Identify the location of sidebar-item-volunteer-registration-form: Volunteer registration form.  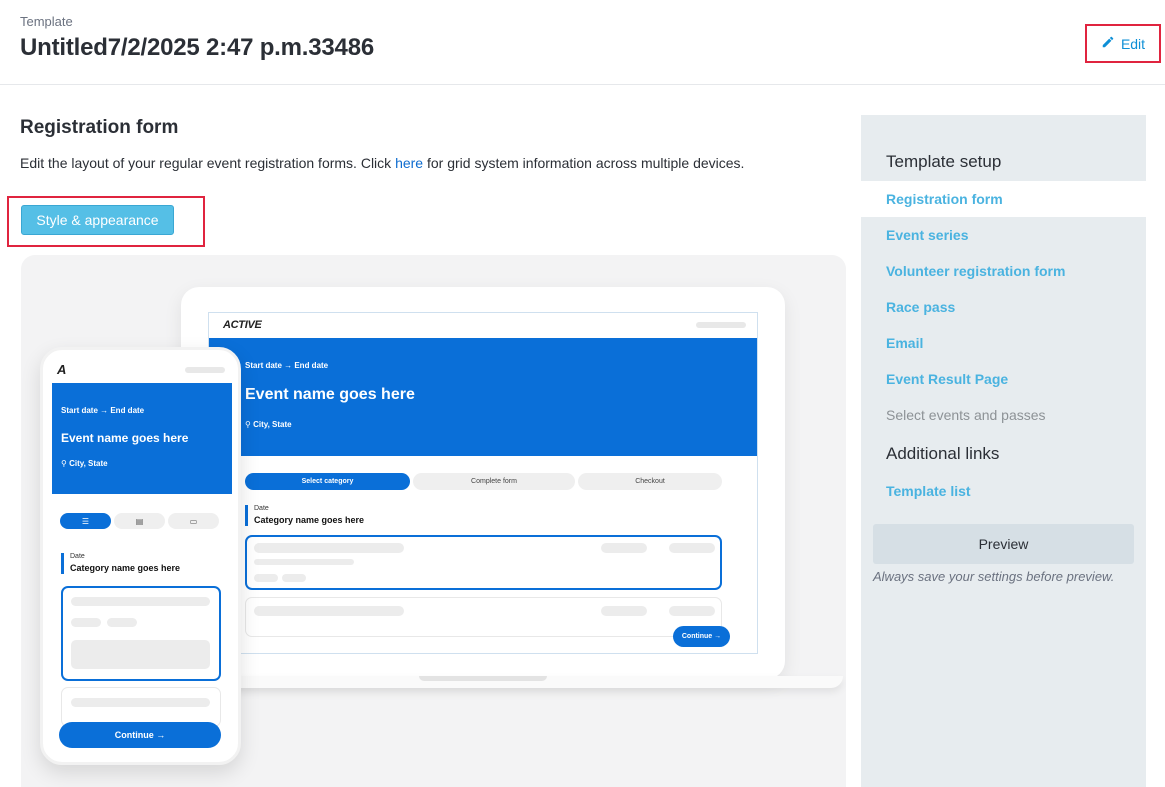
(975, 271).